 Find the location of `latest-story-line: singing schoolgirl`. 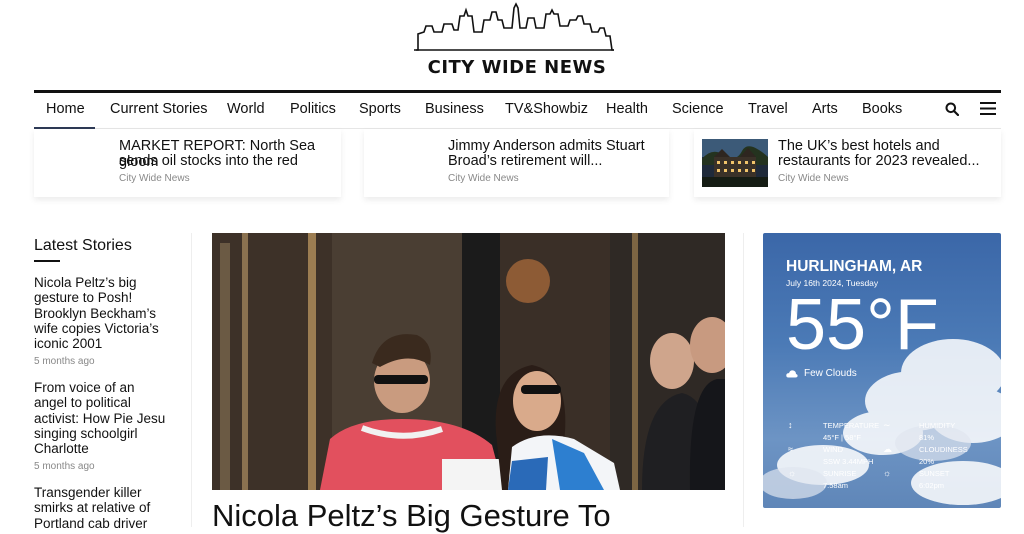

latest-story-line: singing schoolgirl is located at coordinates (104, 433).